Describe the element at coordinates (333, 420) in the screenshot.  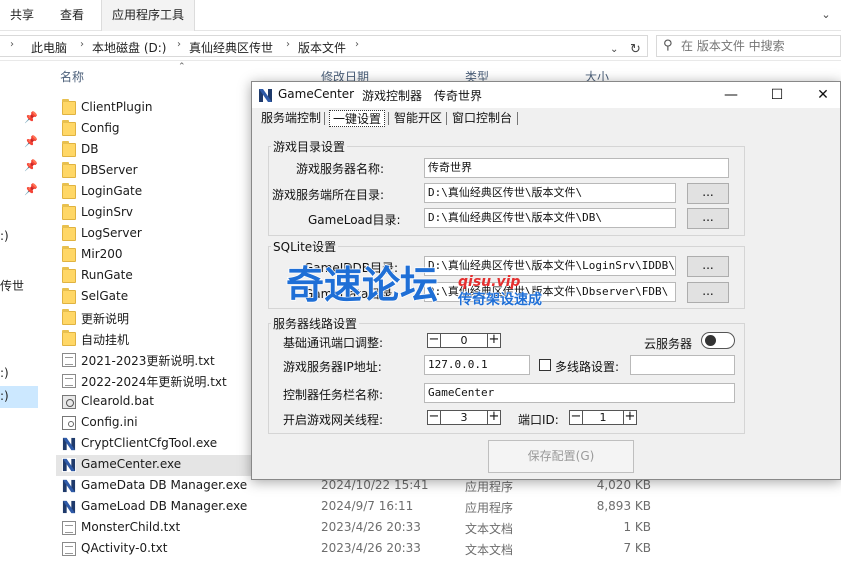
I see `gateway-threads-label: 开启游戏网关线程:` at that location.